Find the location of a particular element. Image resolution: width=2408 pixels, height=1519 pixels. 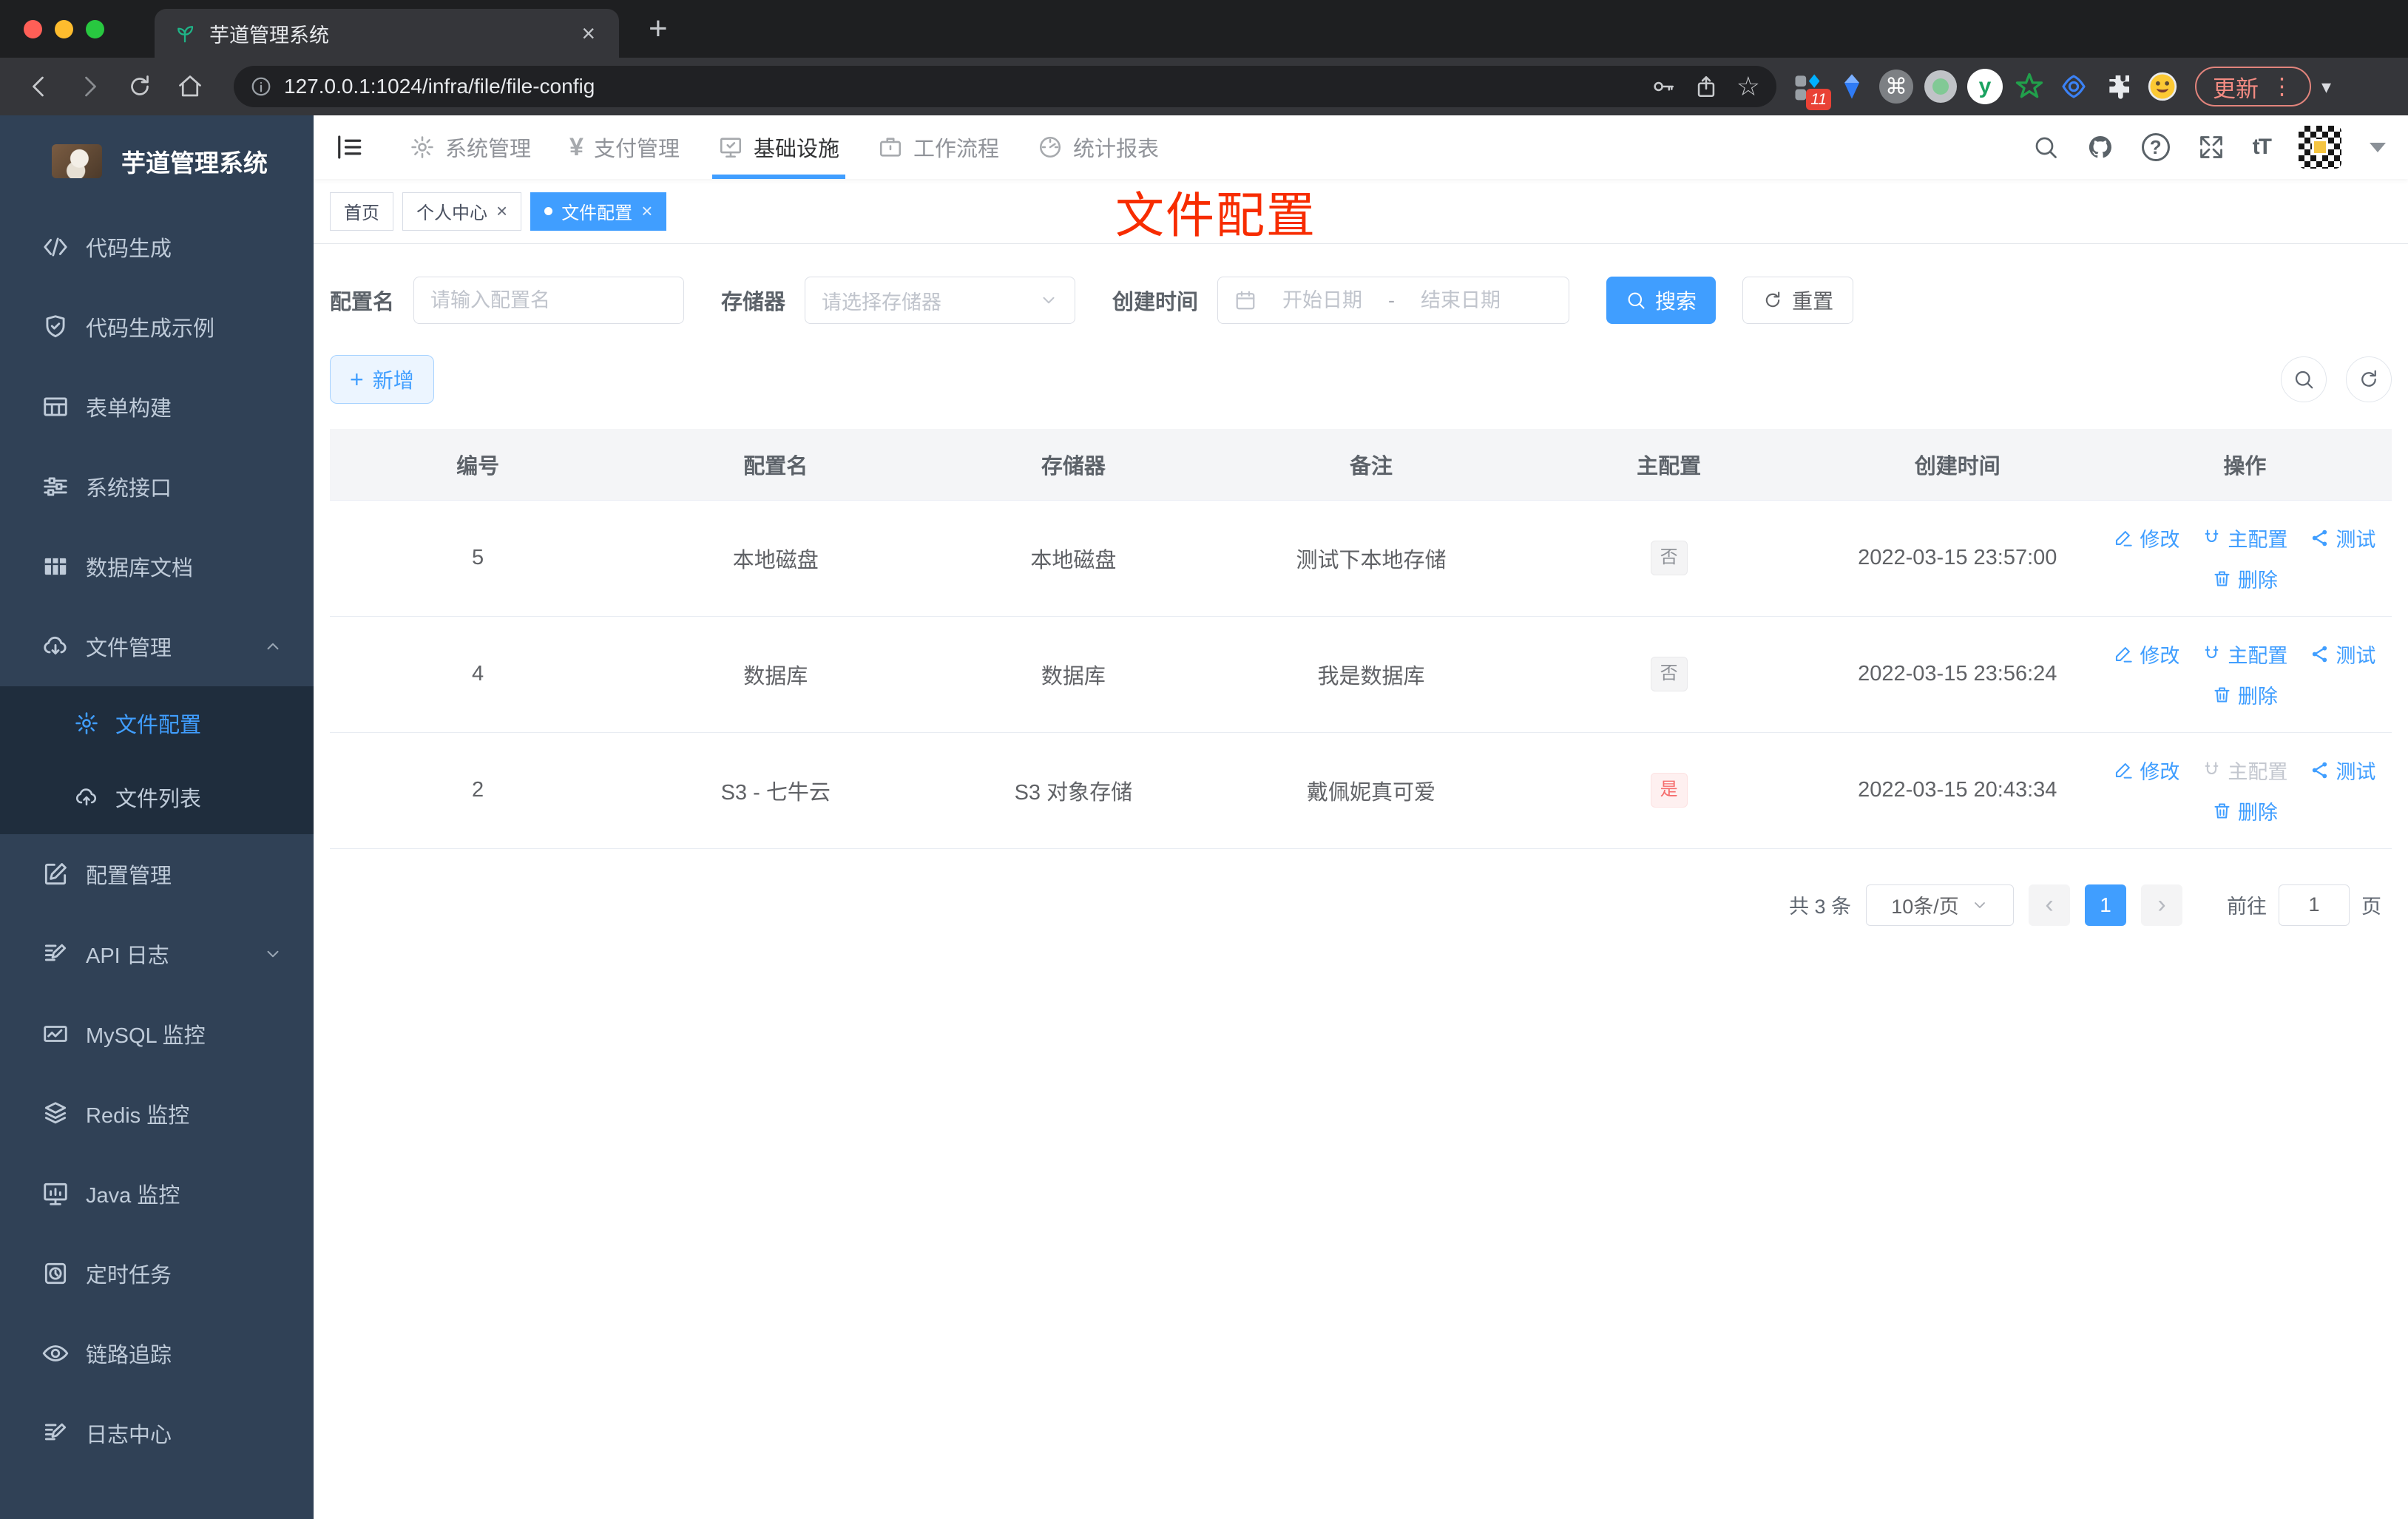

sidebar-item-file-config: 文件配置 is located at coordinates (157, 723).